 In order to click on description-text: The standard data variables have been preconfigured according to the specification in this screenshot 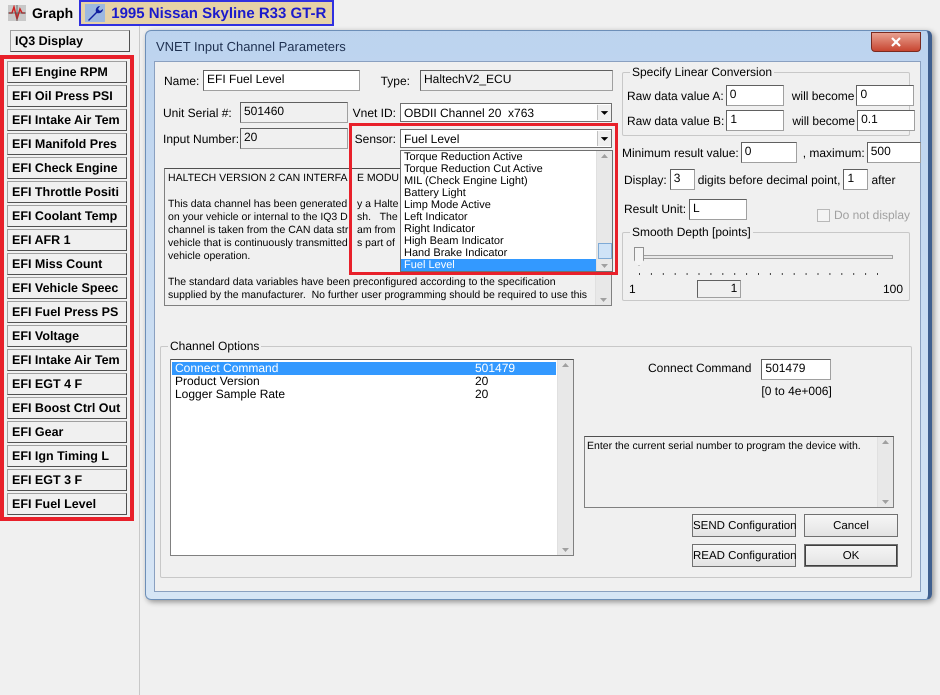, I will do `click(362, 282)`.